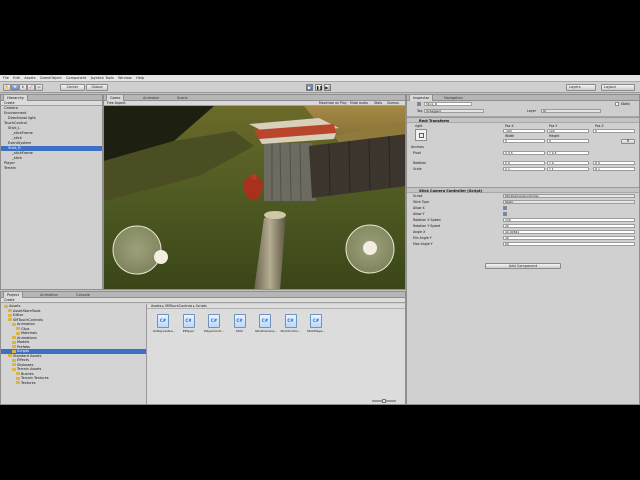 The height and width of the screenshot is (480, 640). I want to click on script-asset: C# Stick, so click(240, 323).